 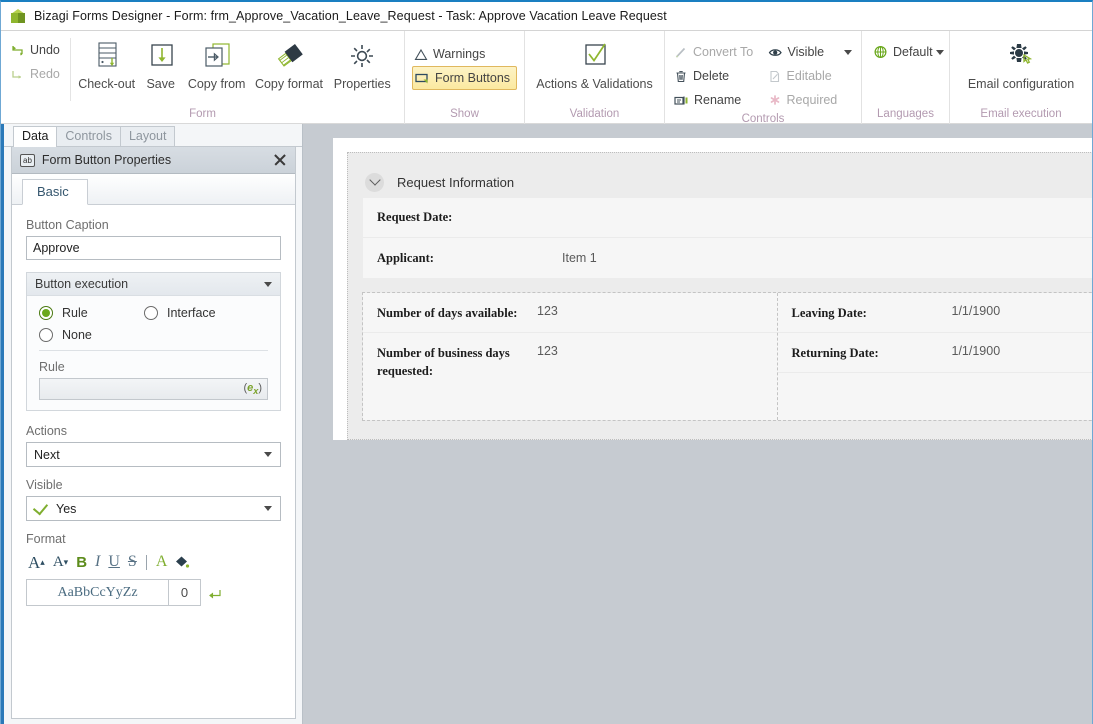 I want to click on tab-data: Data, so click(x=35, y=136).